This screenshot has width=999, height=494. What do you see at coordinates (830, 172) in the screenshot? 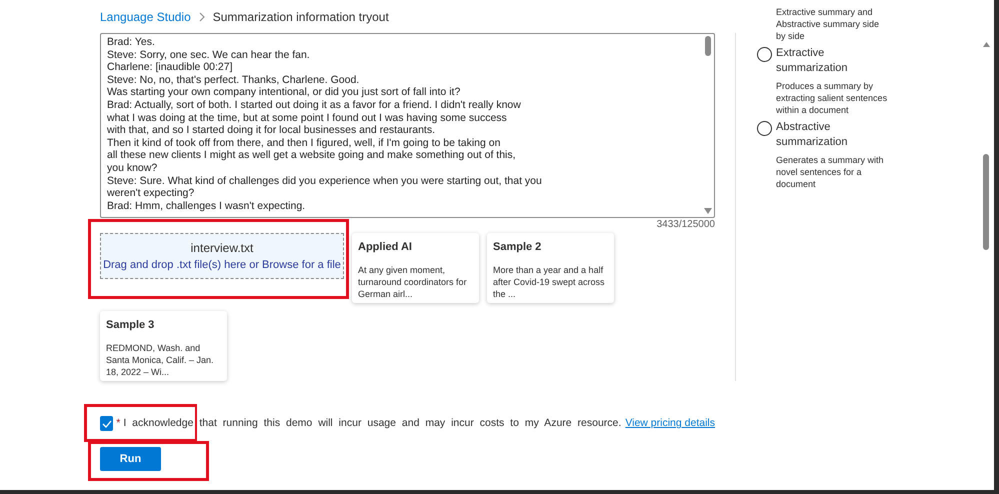
I see `option-description: Generates a summary with novel sentences for a document` at bounding box center [830, 172].